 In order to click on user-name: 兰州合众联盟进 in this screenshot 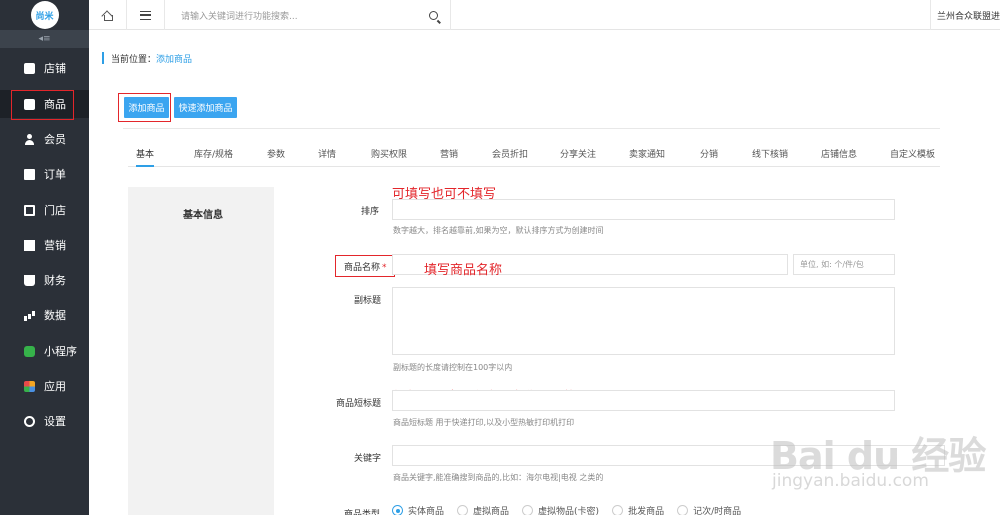, I will do `click(965, 15)`.